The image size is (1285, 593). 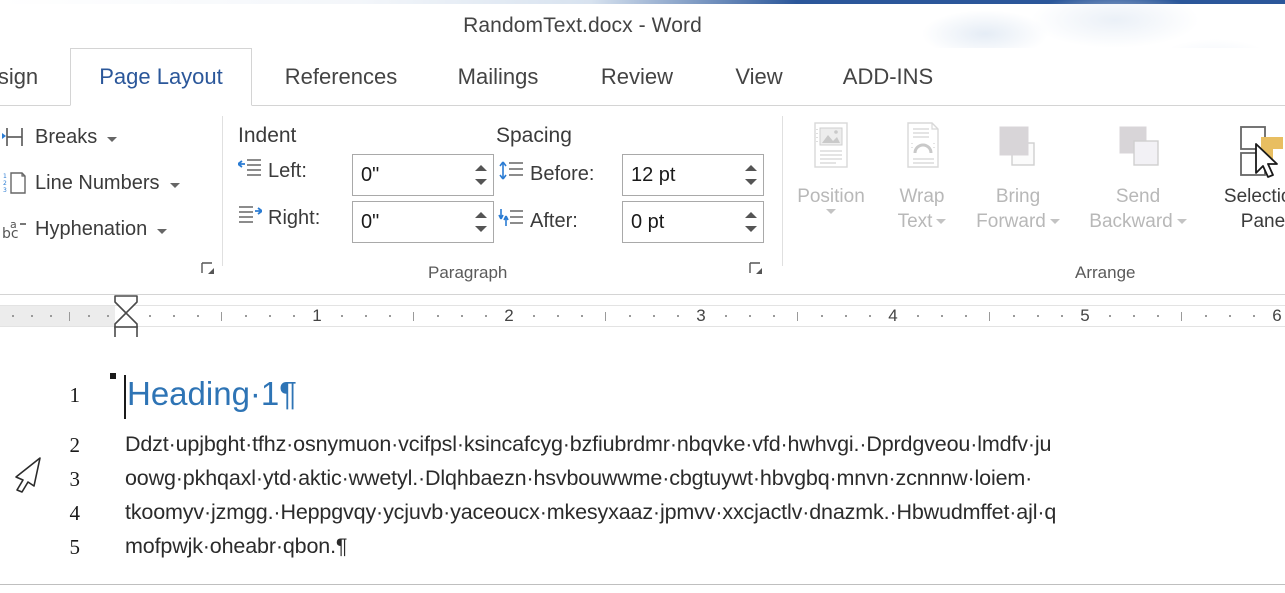 I want to click on wrap-text-label-line1: Wrap, so click(x=922, y=196).